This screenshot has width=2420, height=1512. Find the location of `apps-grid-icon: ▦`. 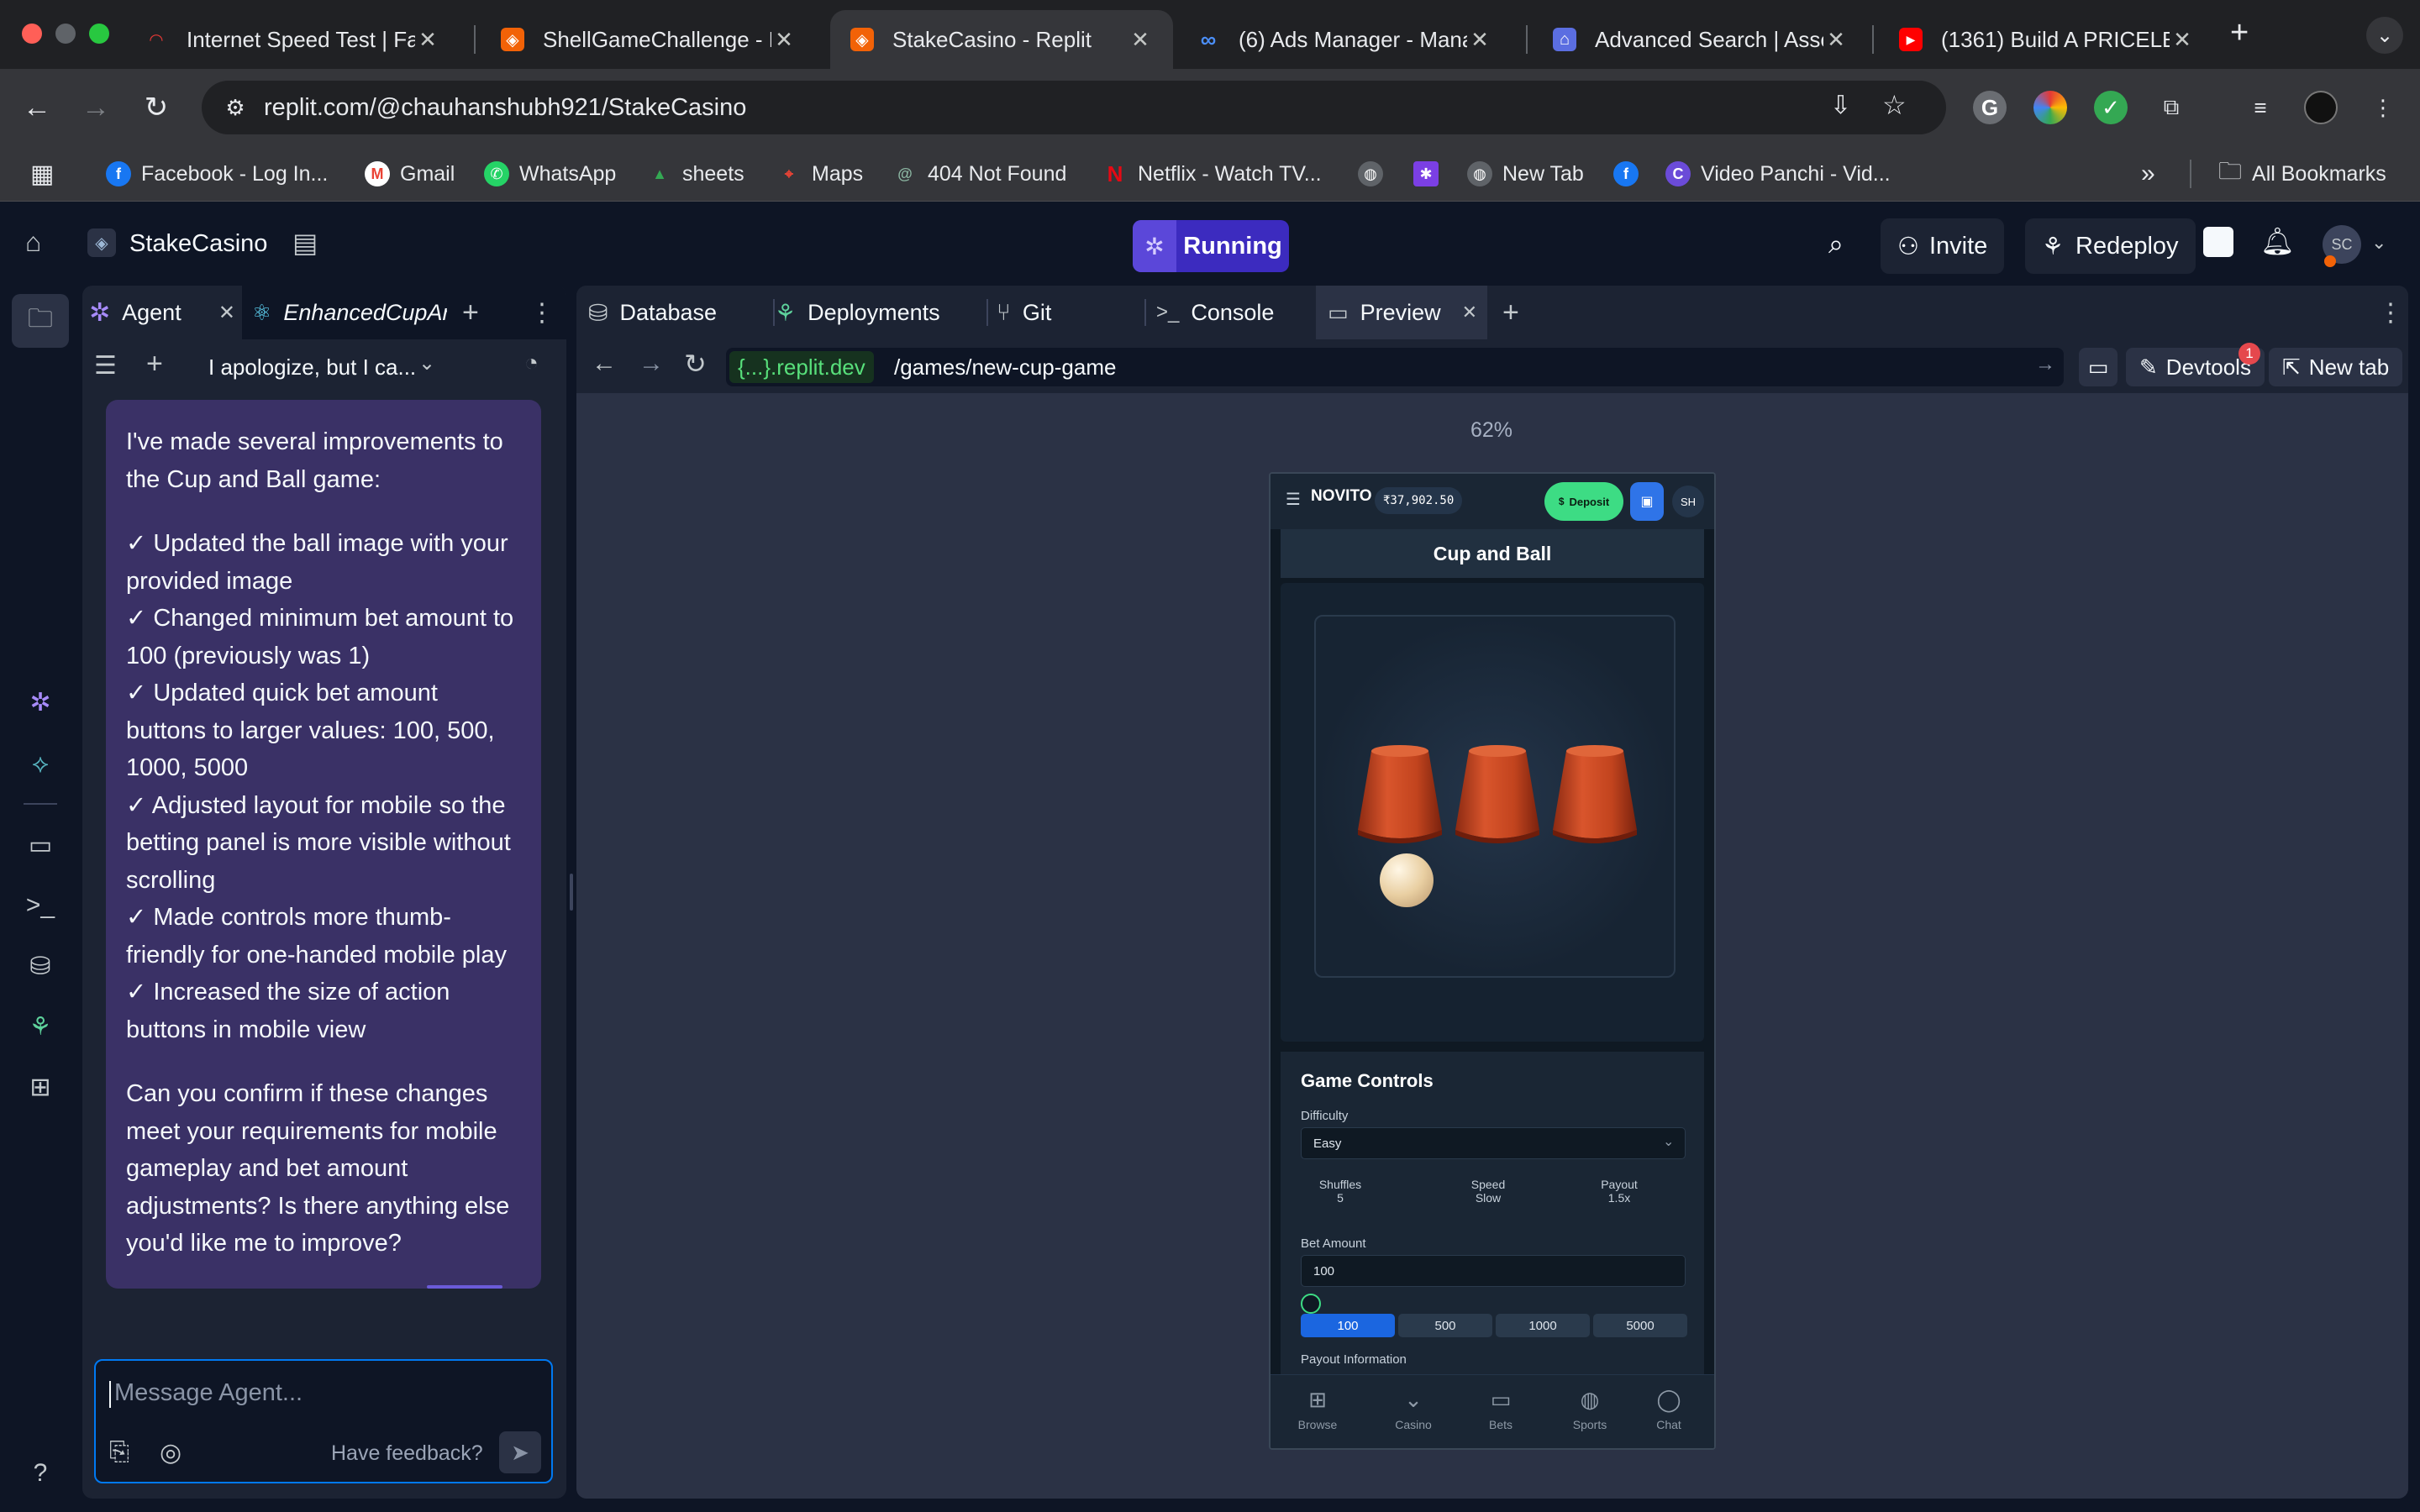

apps-grid-icon: ▦ is located at coordinates (42, 174).